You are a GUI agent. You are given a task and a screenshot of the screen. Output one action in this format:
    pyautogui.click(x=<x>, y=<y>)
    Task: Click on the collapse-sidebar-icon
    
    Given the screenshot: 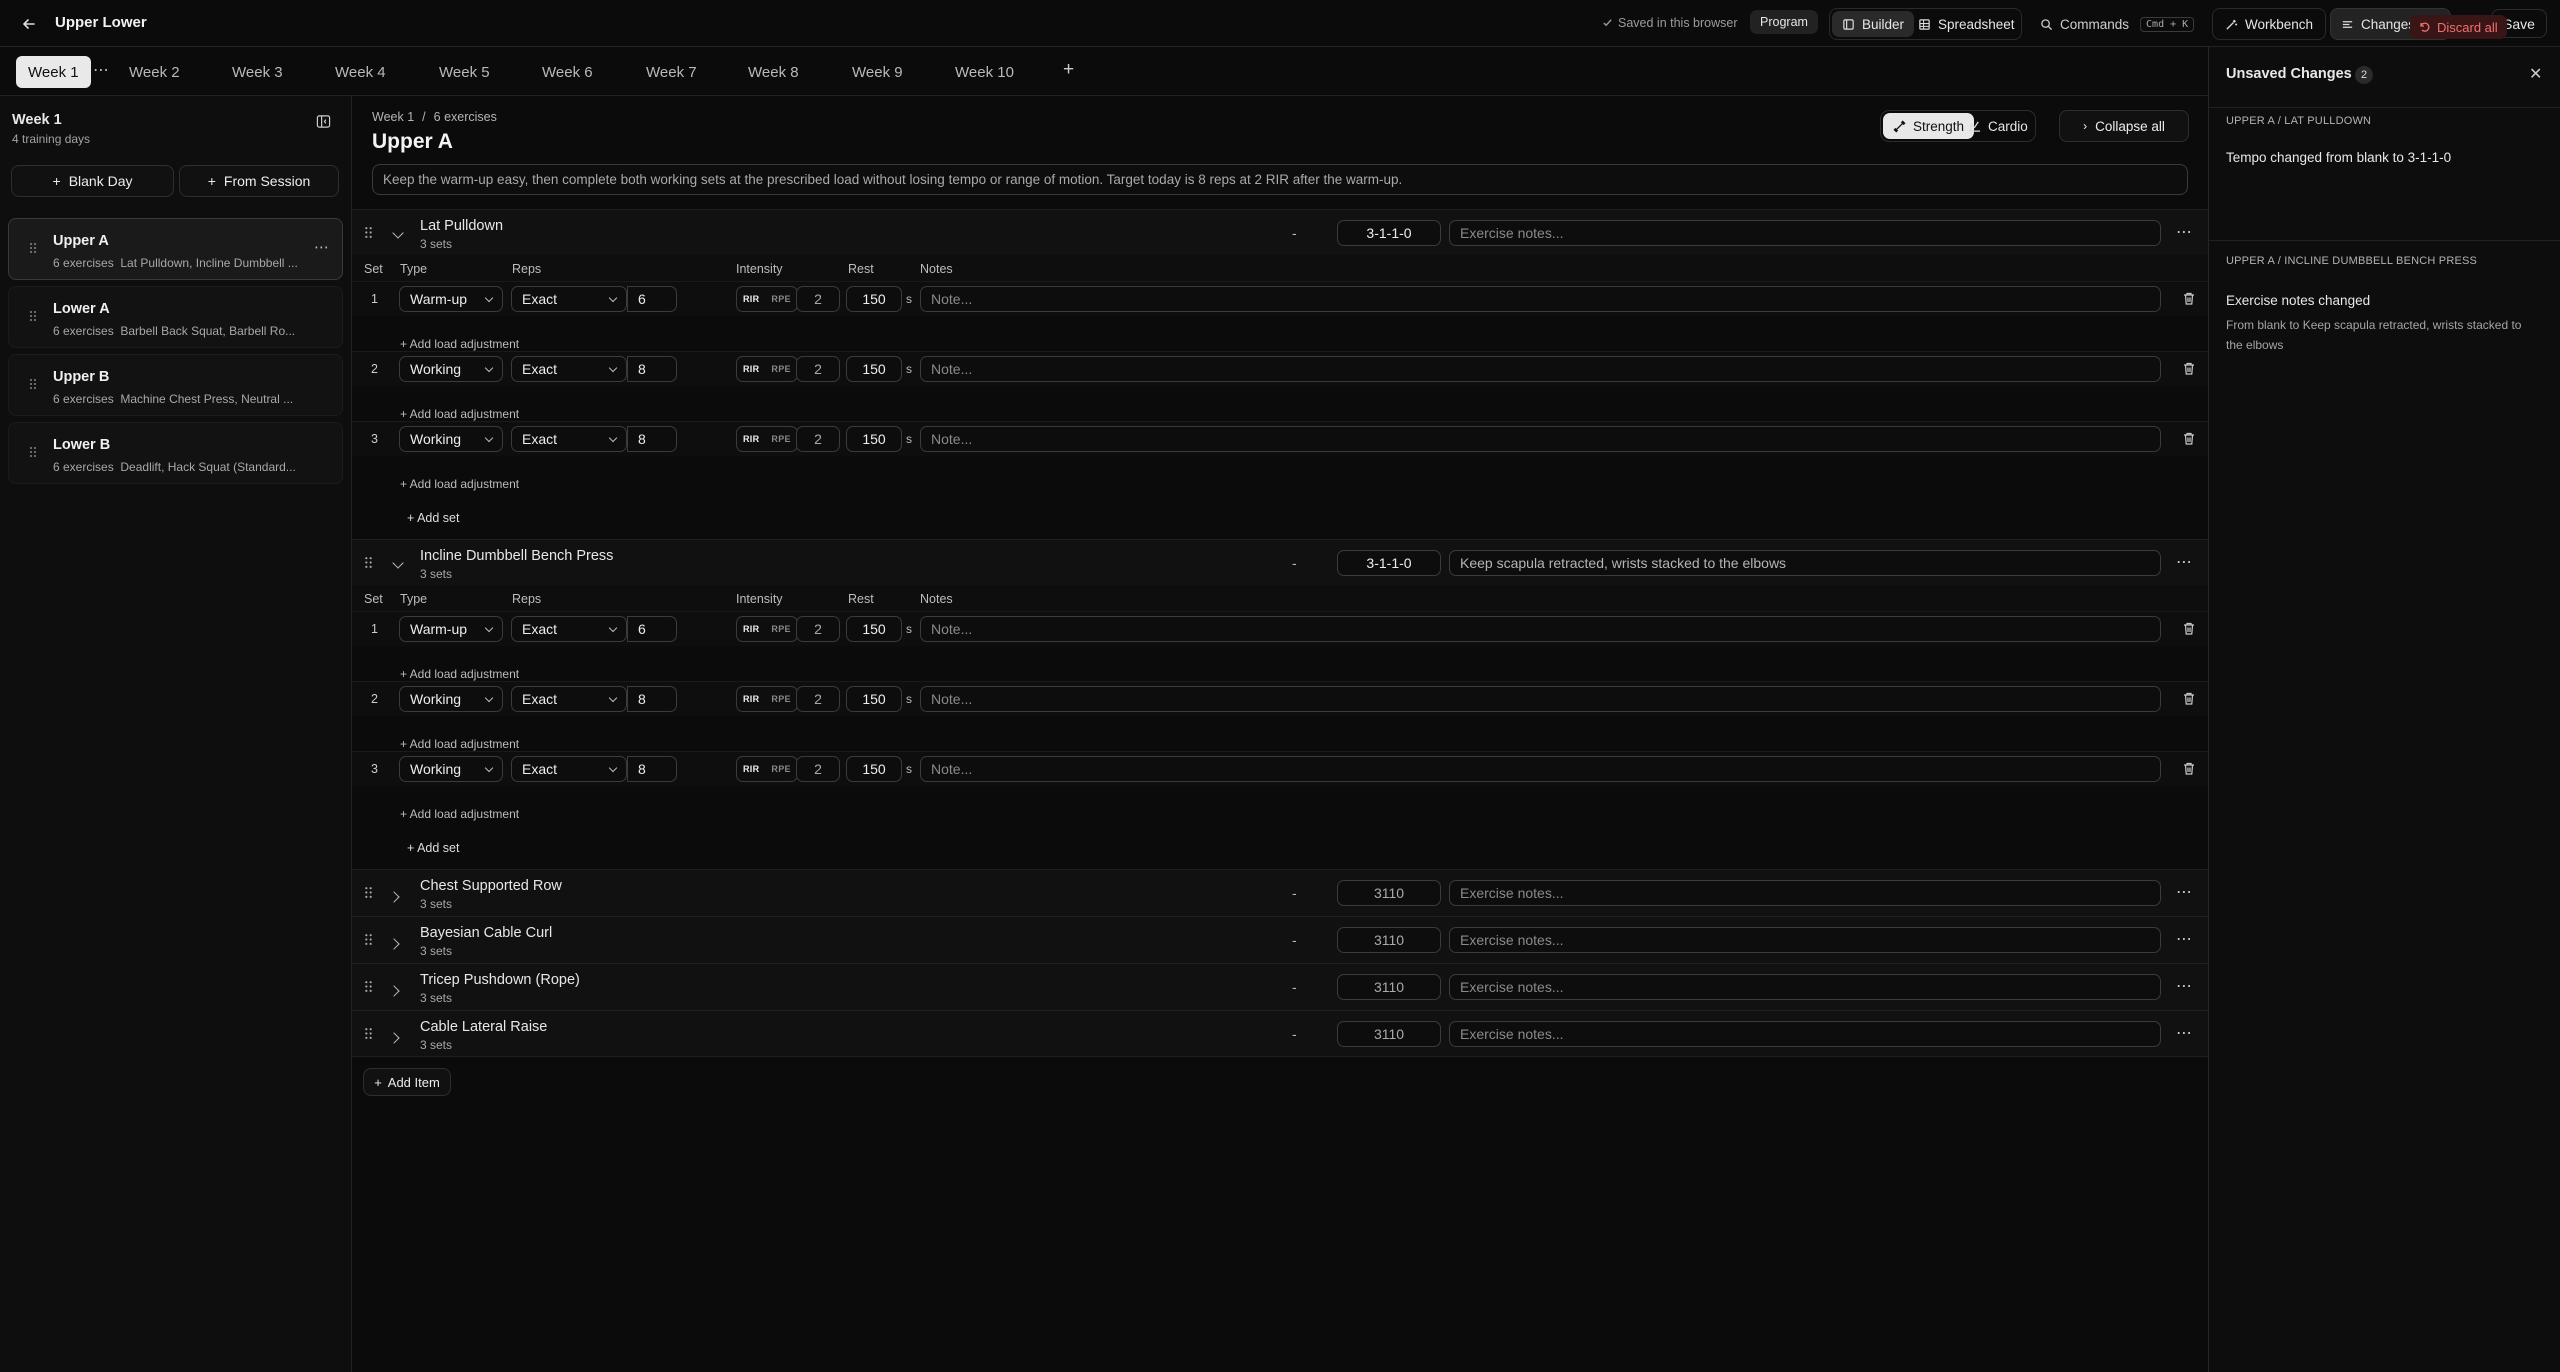 What is the action you would take?
    pyautogui.click(x=323, y=121)
    